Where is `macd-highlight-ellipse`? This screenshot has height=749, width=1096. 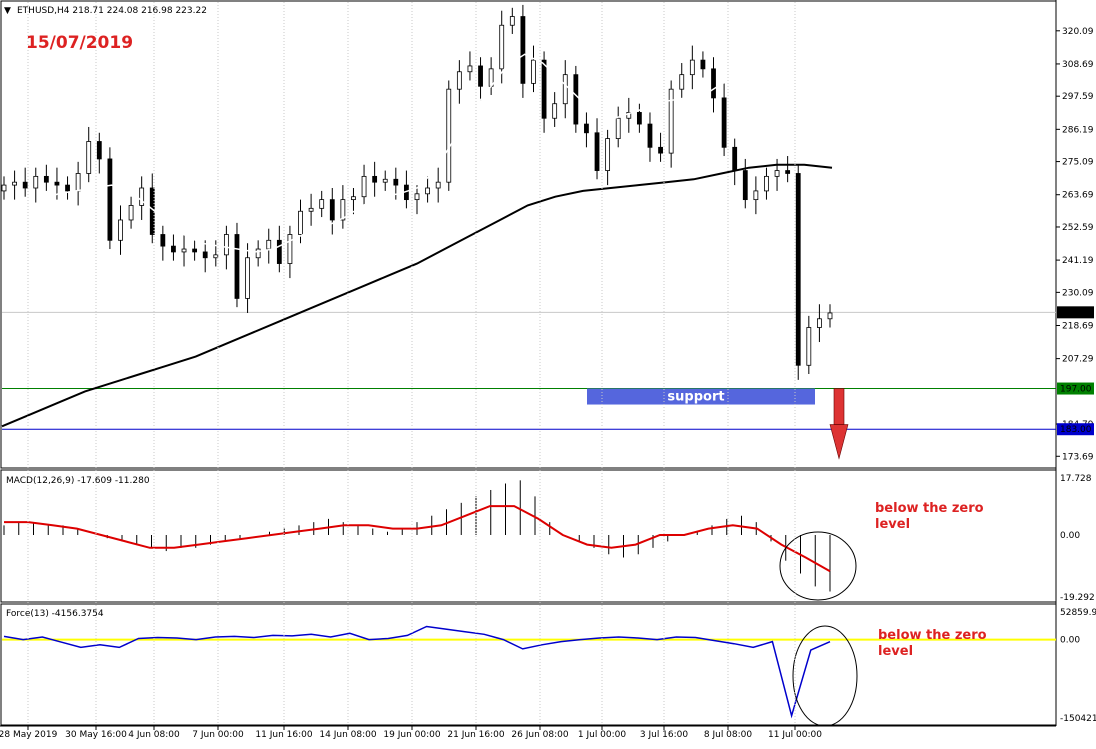
macd-highlight-ellipse is located at coordinates (818, 566).